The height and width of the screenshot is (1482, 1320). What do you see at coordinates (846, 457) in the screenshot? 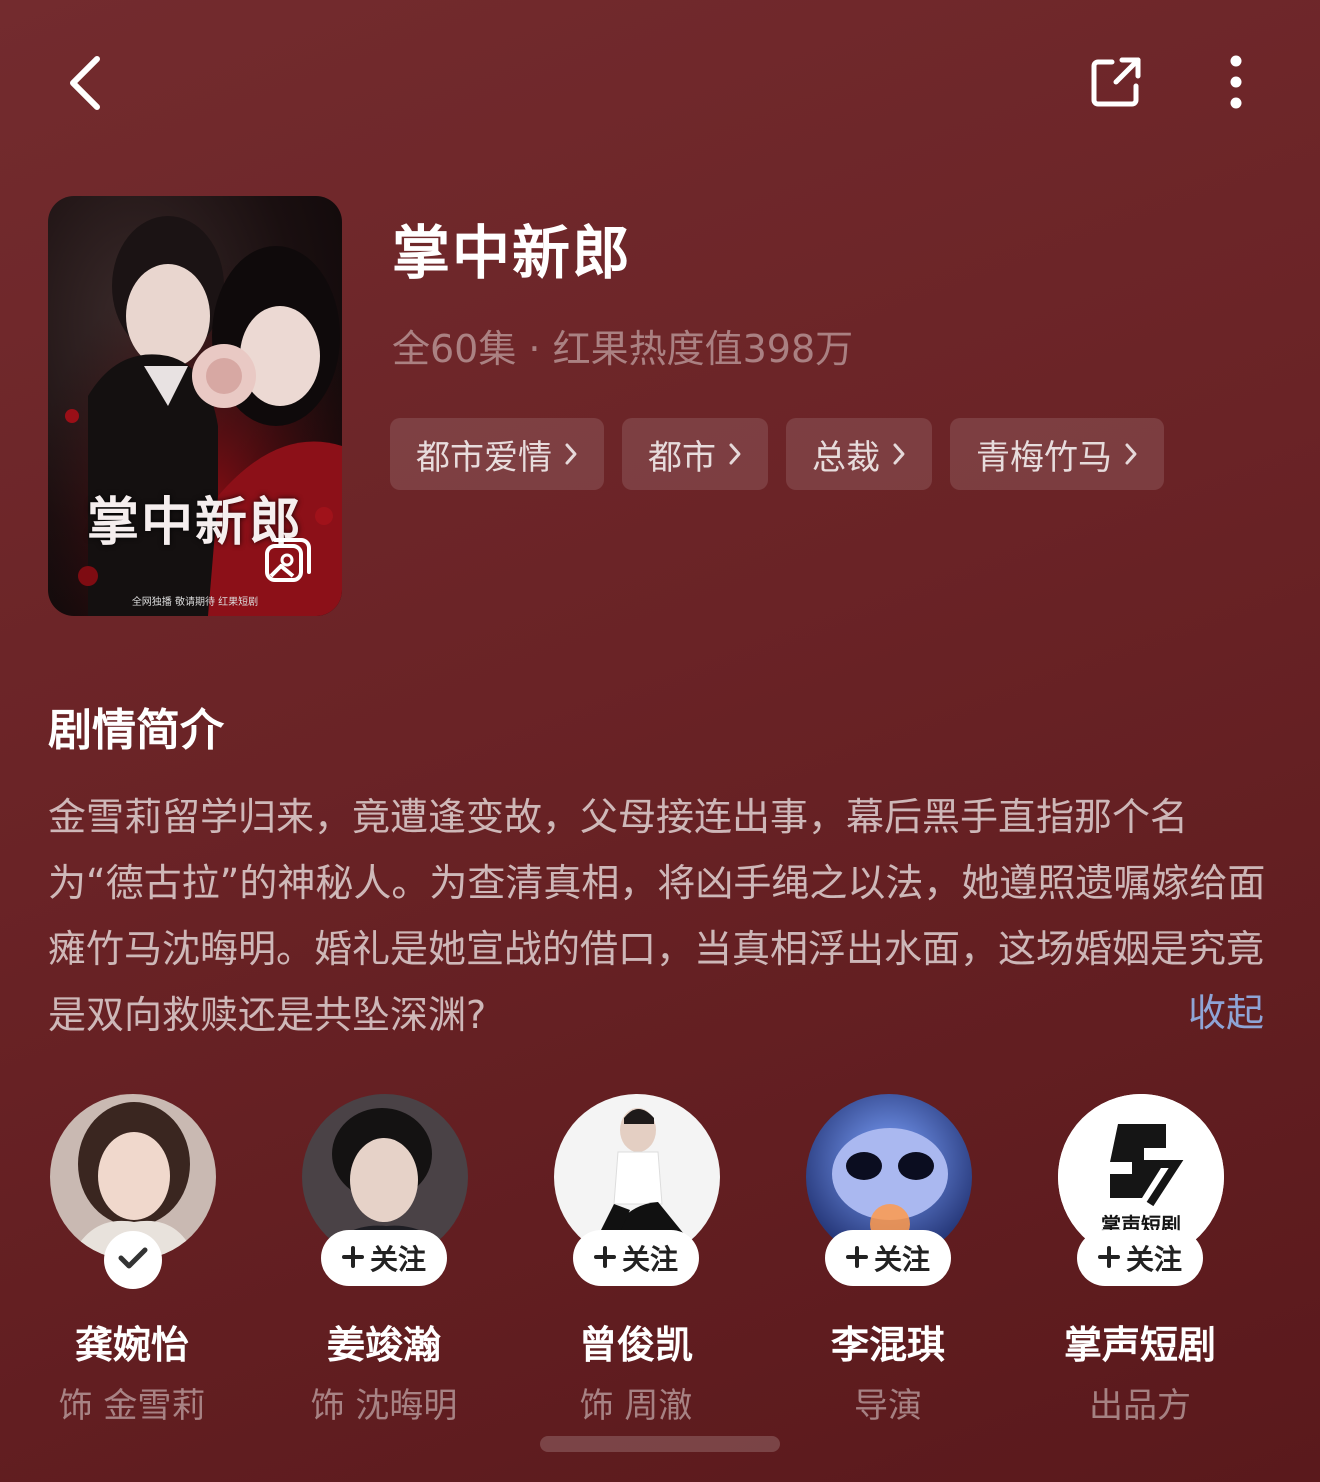
I see `tag-label: 总裁` at bounding box center [846, 457].